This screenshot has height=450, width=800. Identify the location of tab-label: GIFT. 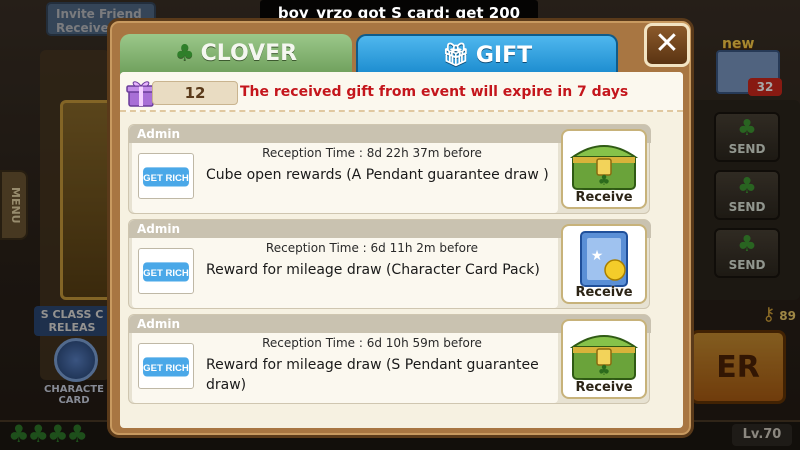
(504, 55).